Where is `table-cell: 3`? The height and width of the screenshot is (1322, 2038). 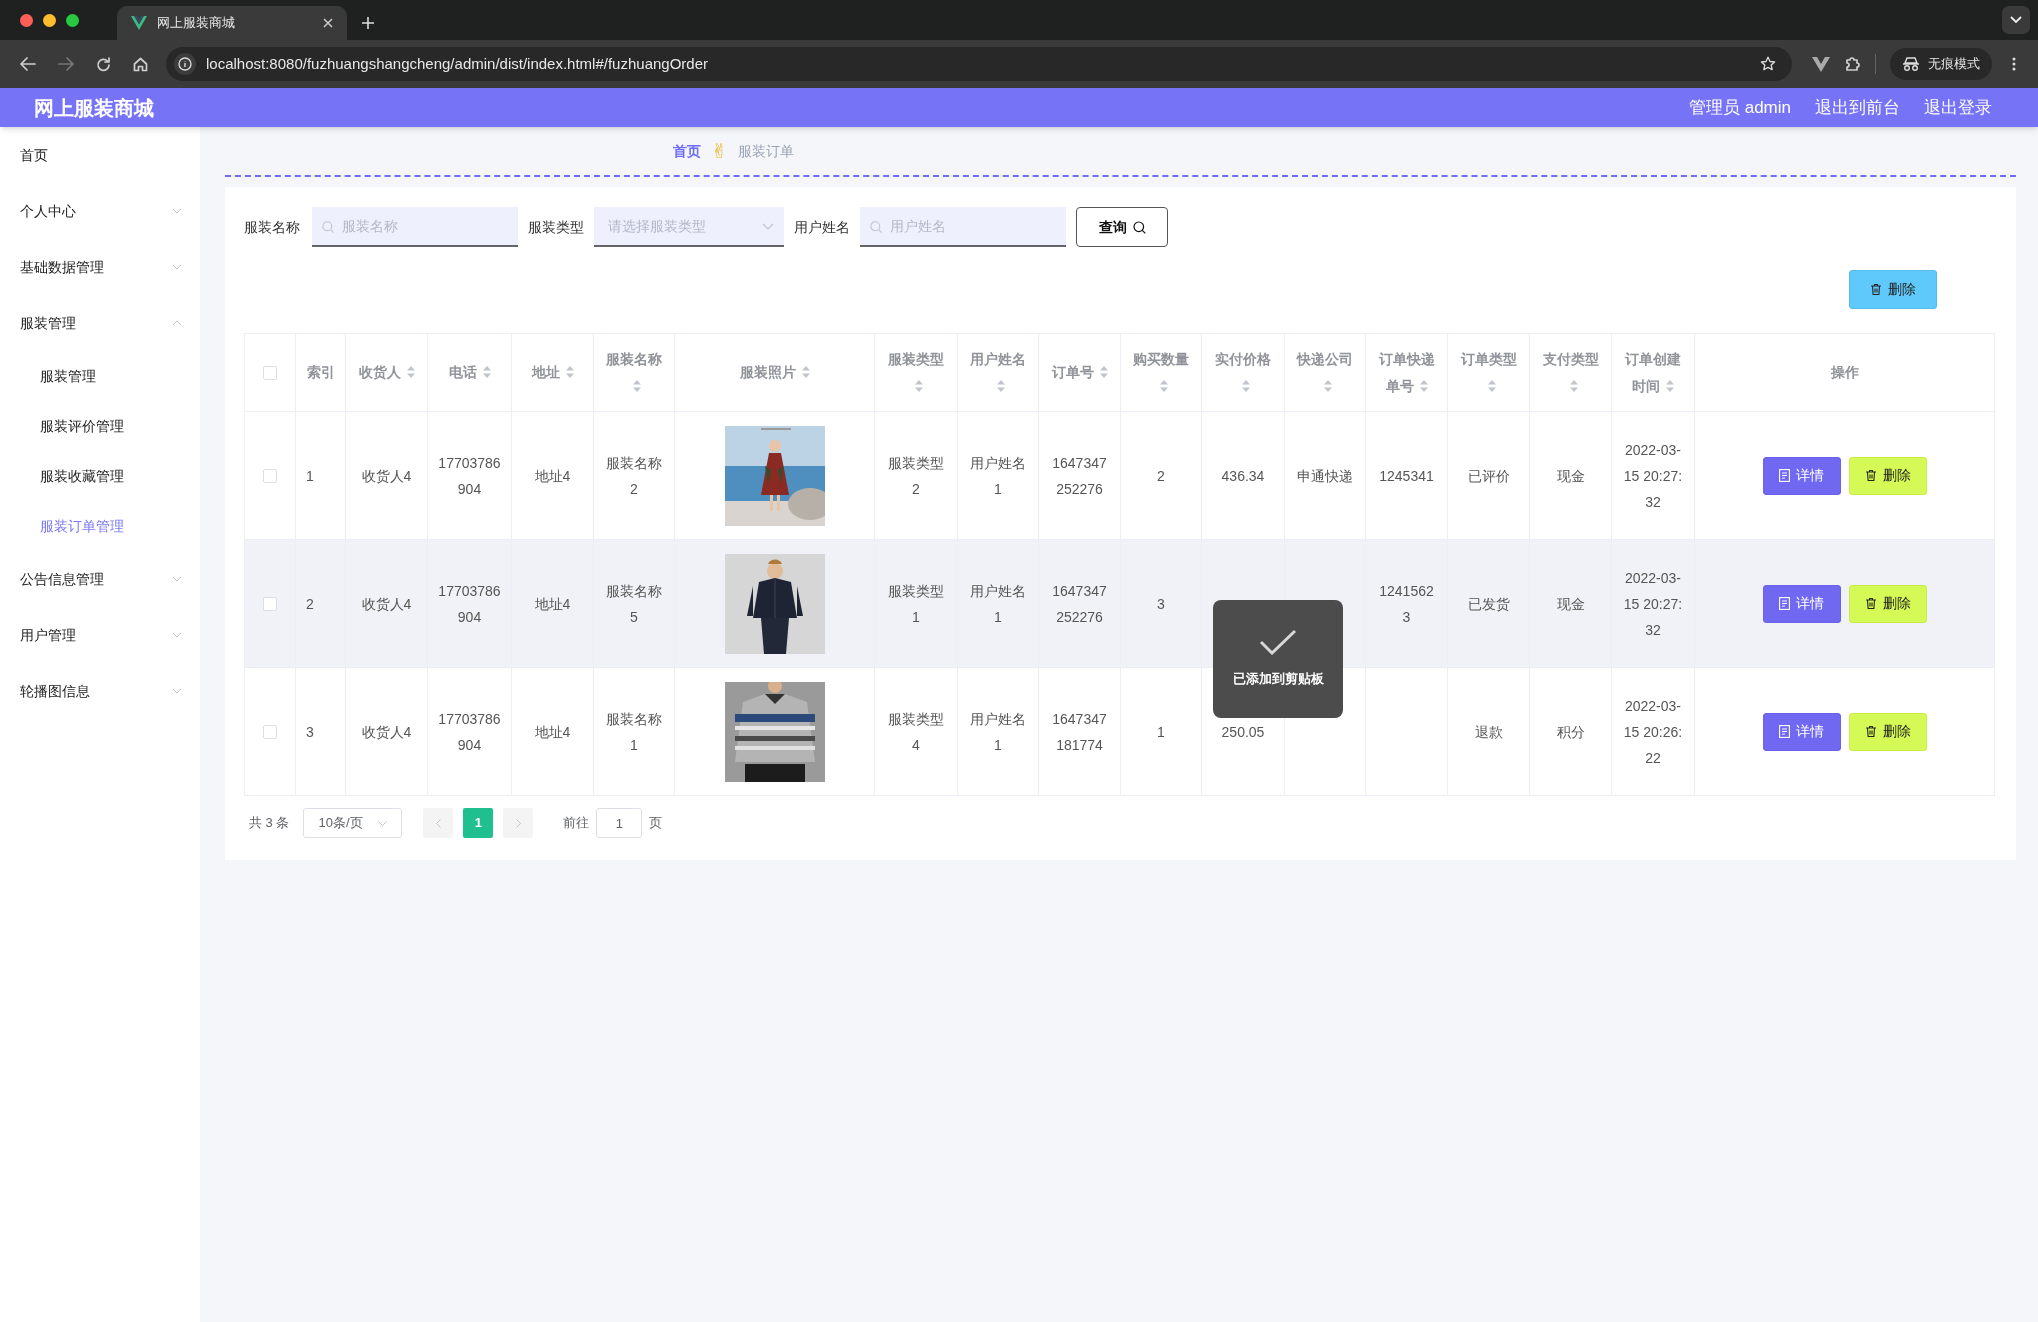
table-cell: 3 is located at coordinates (321, 732).